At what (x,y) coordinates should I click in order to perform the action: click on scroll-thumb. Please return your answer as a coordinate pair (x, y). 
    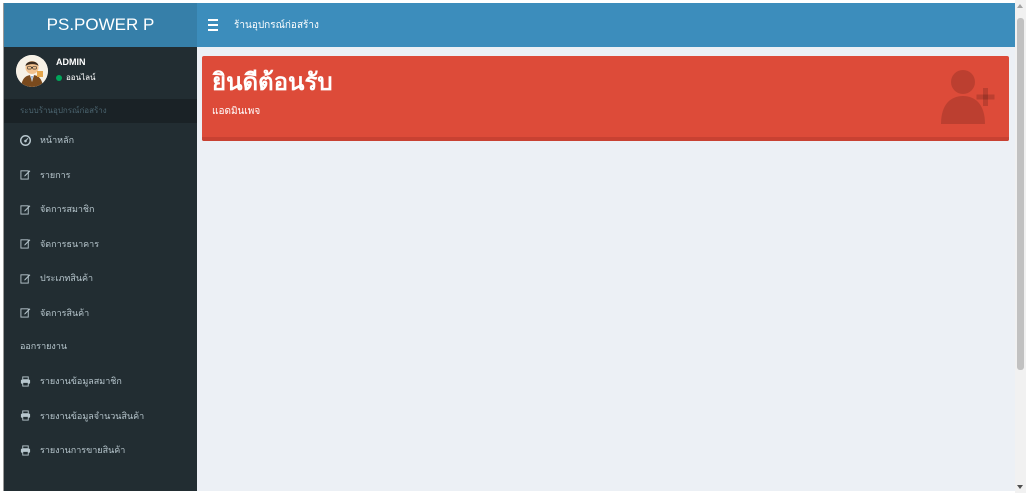
    Looking at the image, I should click on (1020, 194).